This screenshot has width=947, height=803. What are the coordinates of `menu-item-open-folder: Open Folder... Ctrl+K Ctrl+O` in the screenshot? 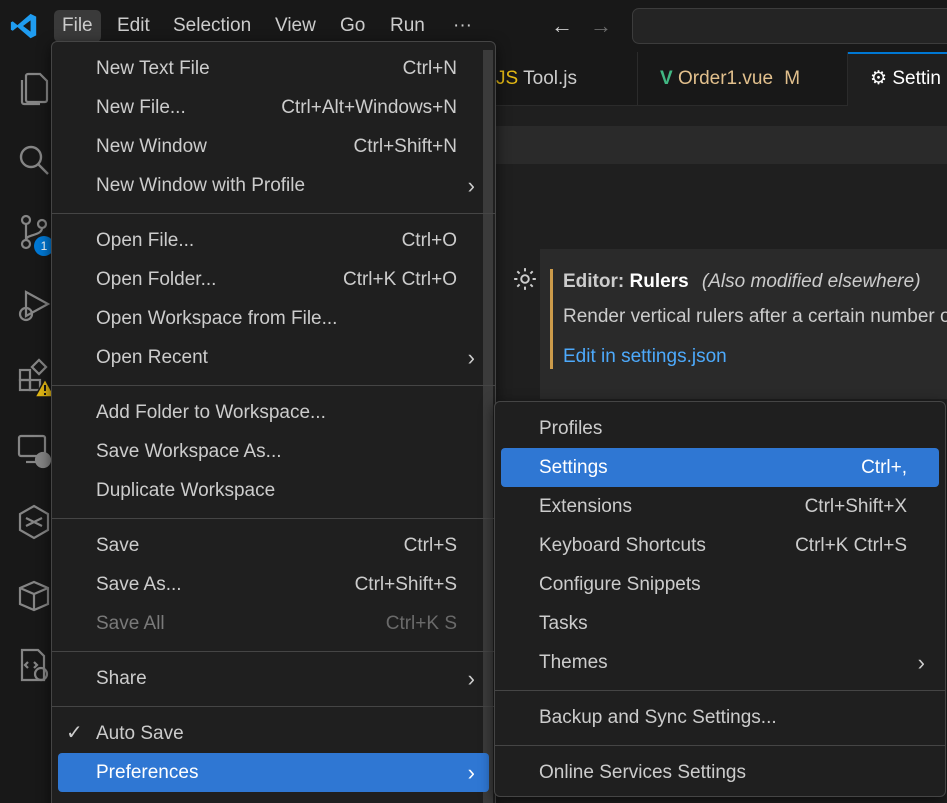 It's located at (273, 279).